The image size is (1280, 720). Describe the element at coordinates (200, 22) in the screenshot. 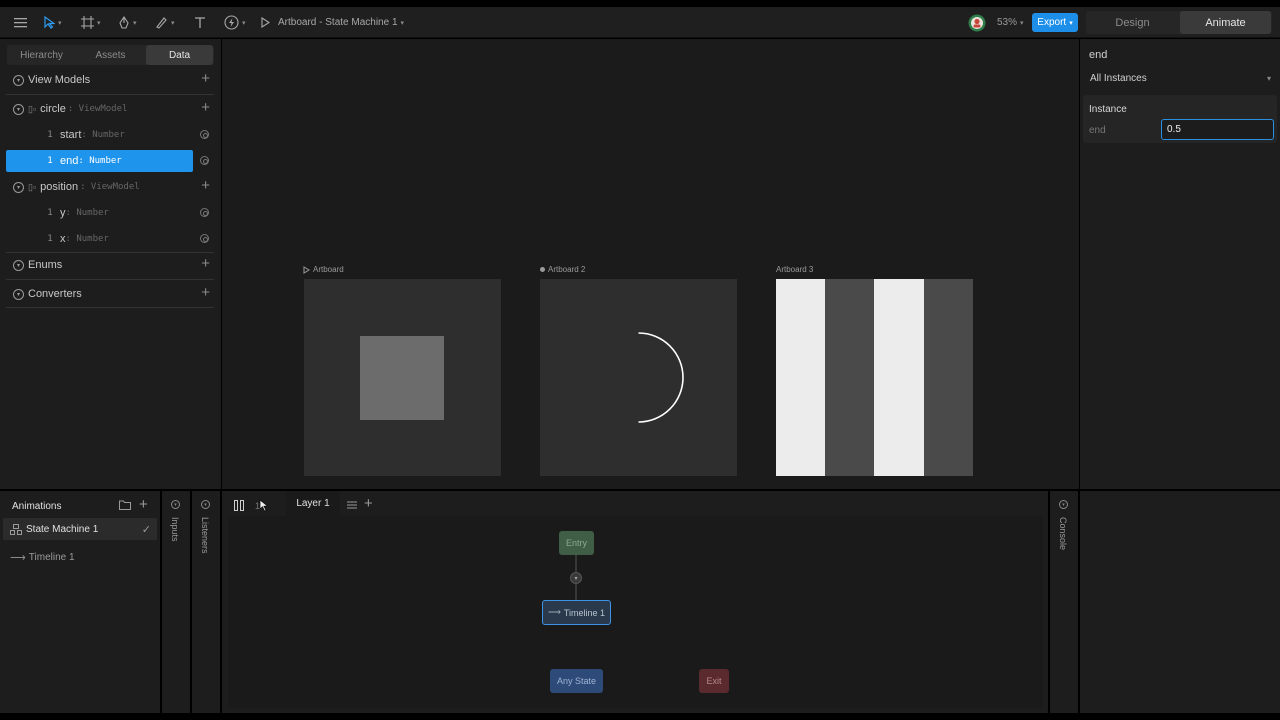

I see `text-tool-icon` at that location.